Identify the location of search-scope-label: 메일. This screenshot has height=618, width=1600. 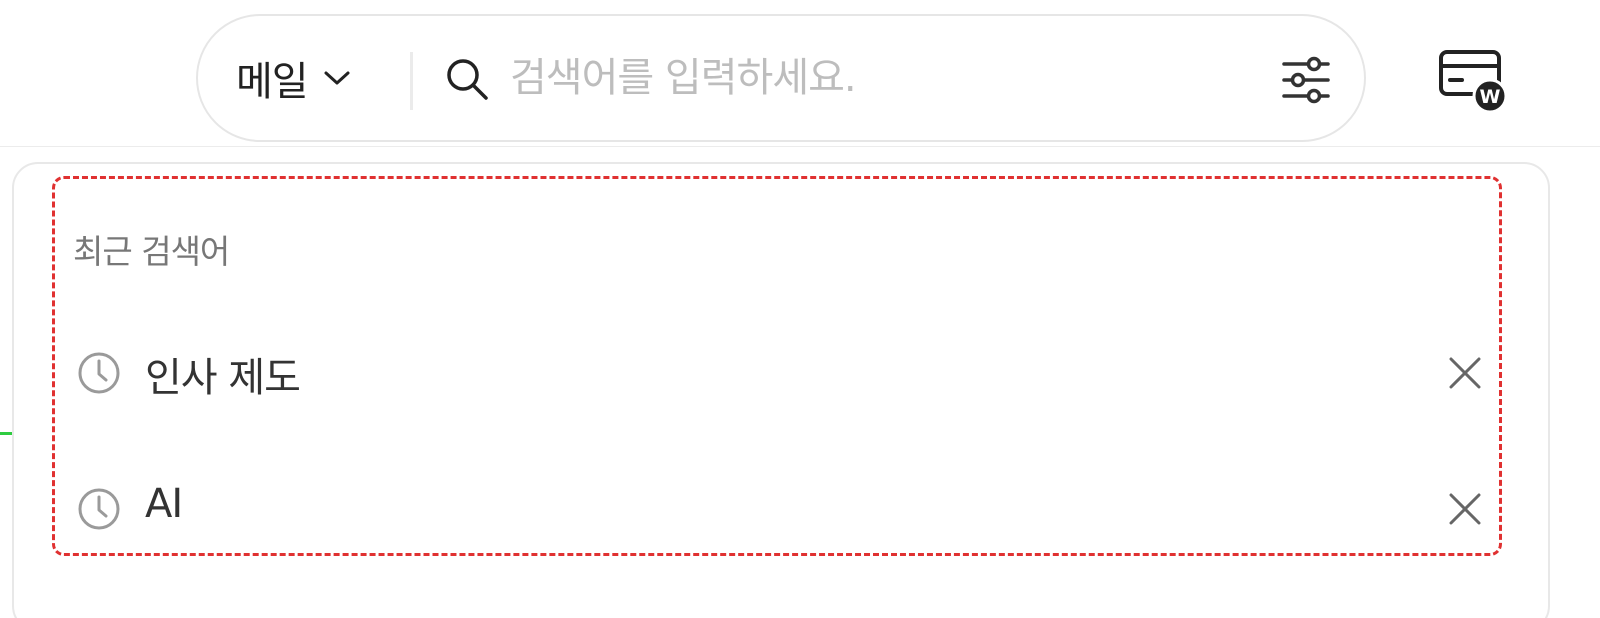
(272, 82).